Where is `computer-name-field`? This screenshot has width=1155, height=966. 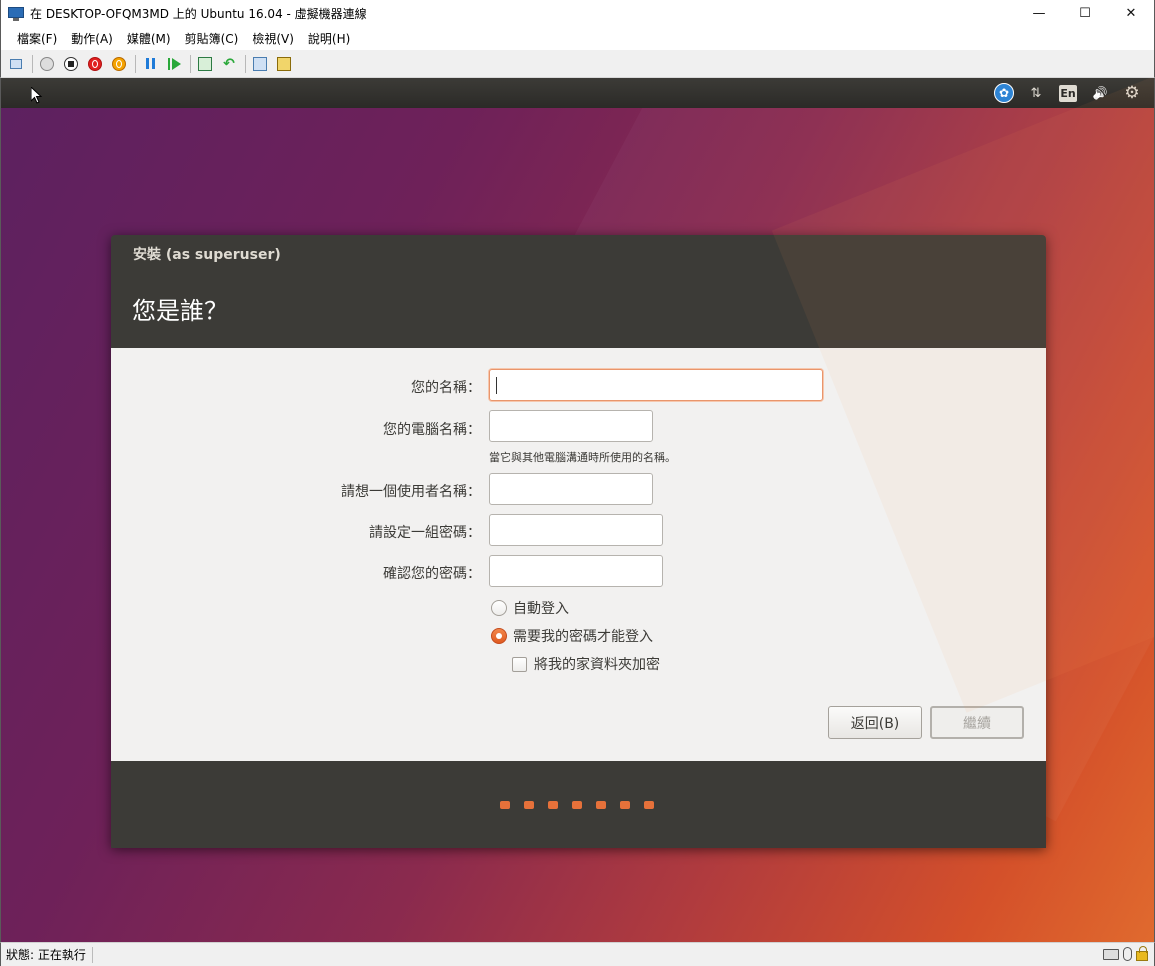
computer-name-field is located at coordinates (571, 426).